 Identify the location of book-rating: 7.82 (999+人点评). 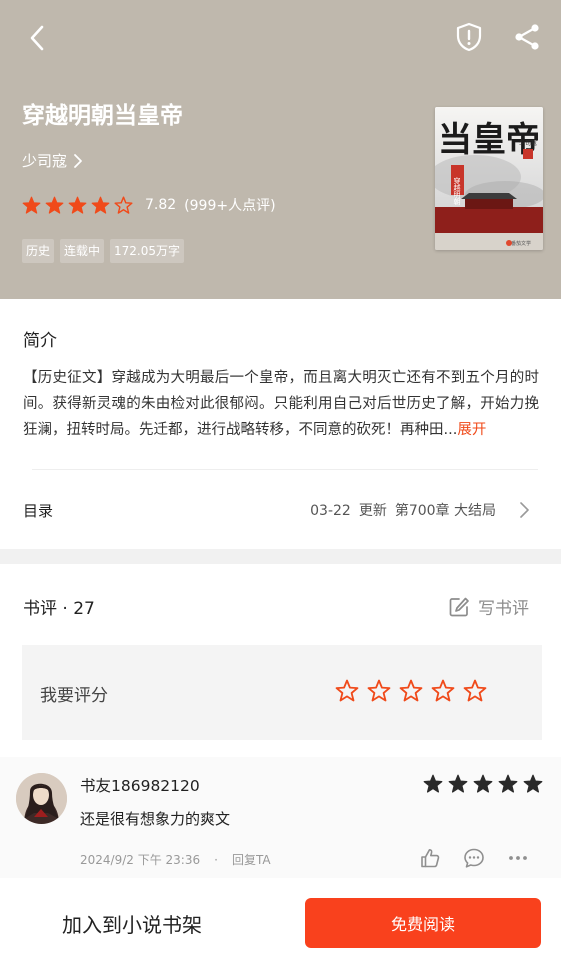
(149, 205).